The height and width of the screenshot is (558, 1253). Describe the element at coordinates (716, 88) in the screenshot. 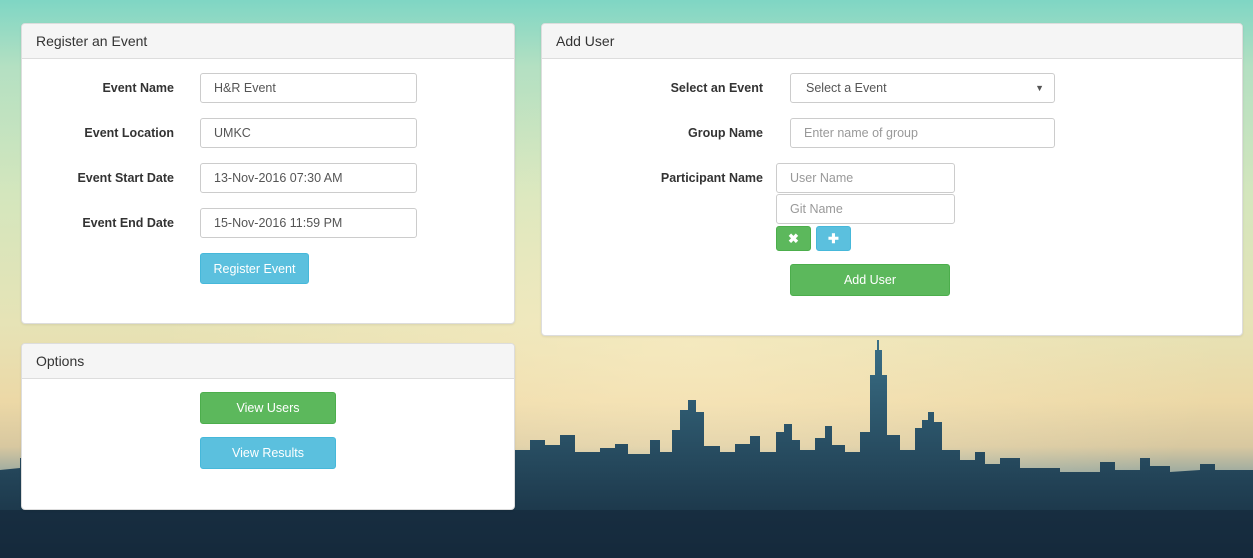

I see `select-event-label: Select an Event` at that location.